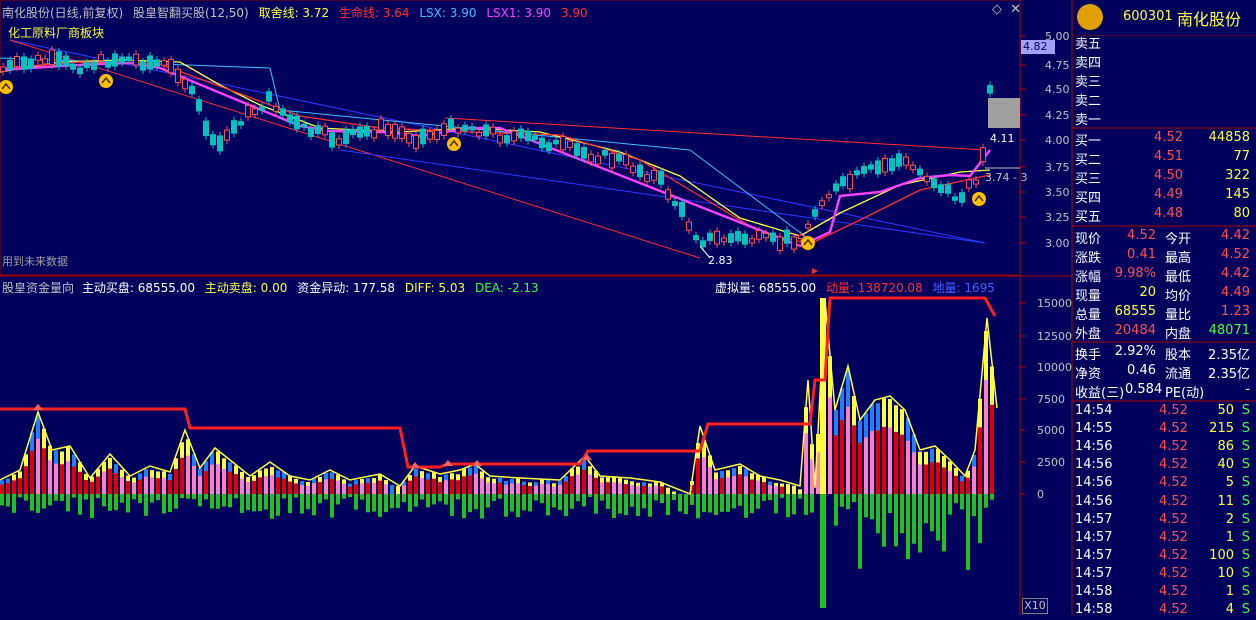 The width and height of the screenshot is (1256, 620). I want to click on extra-value: 3.90, so click(574, 13).